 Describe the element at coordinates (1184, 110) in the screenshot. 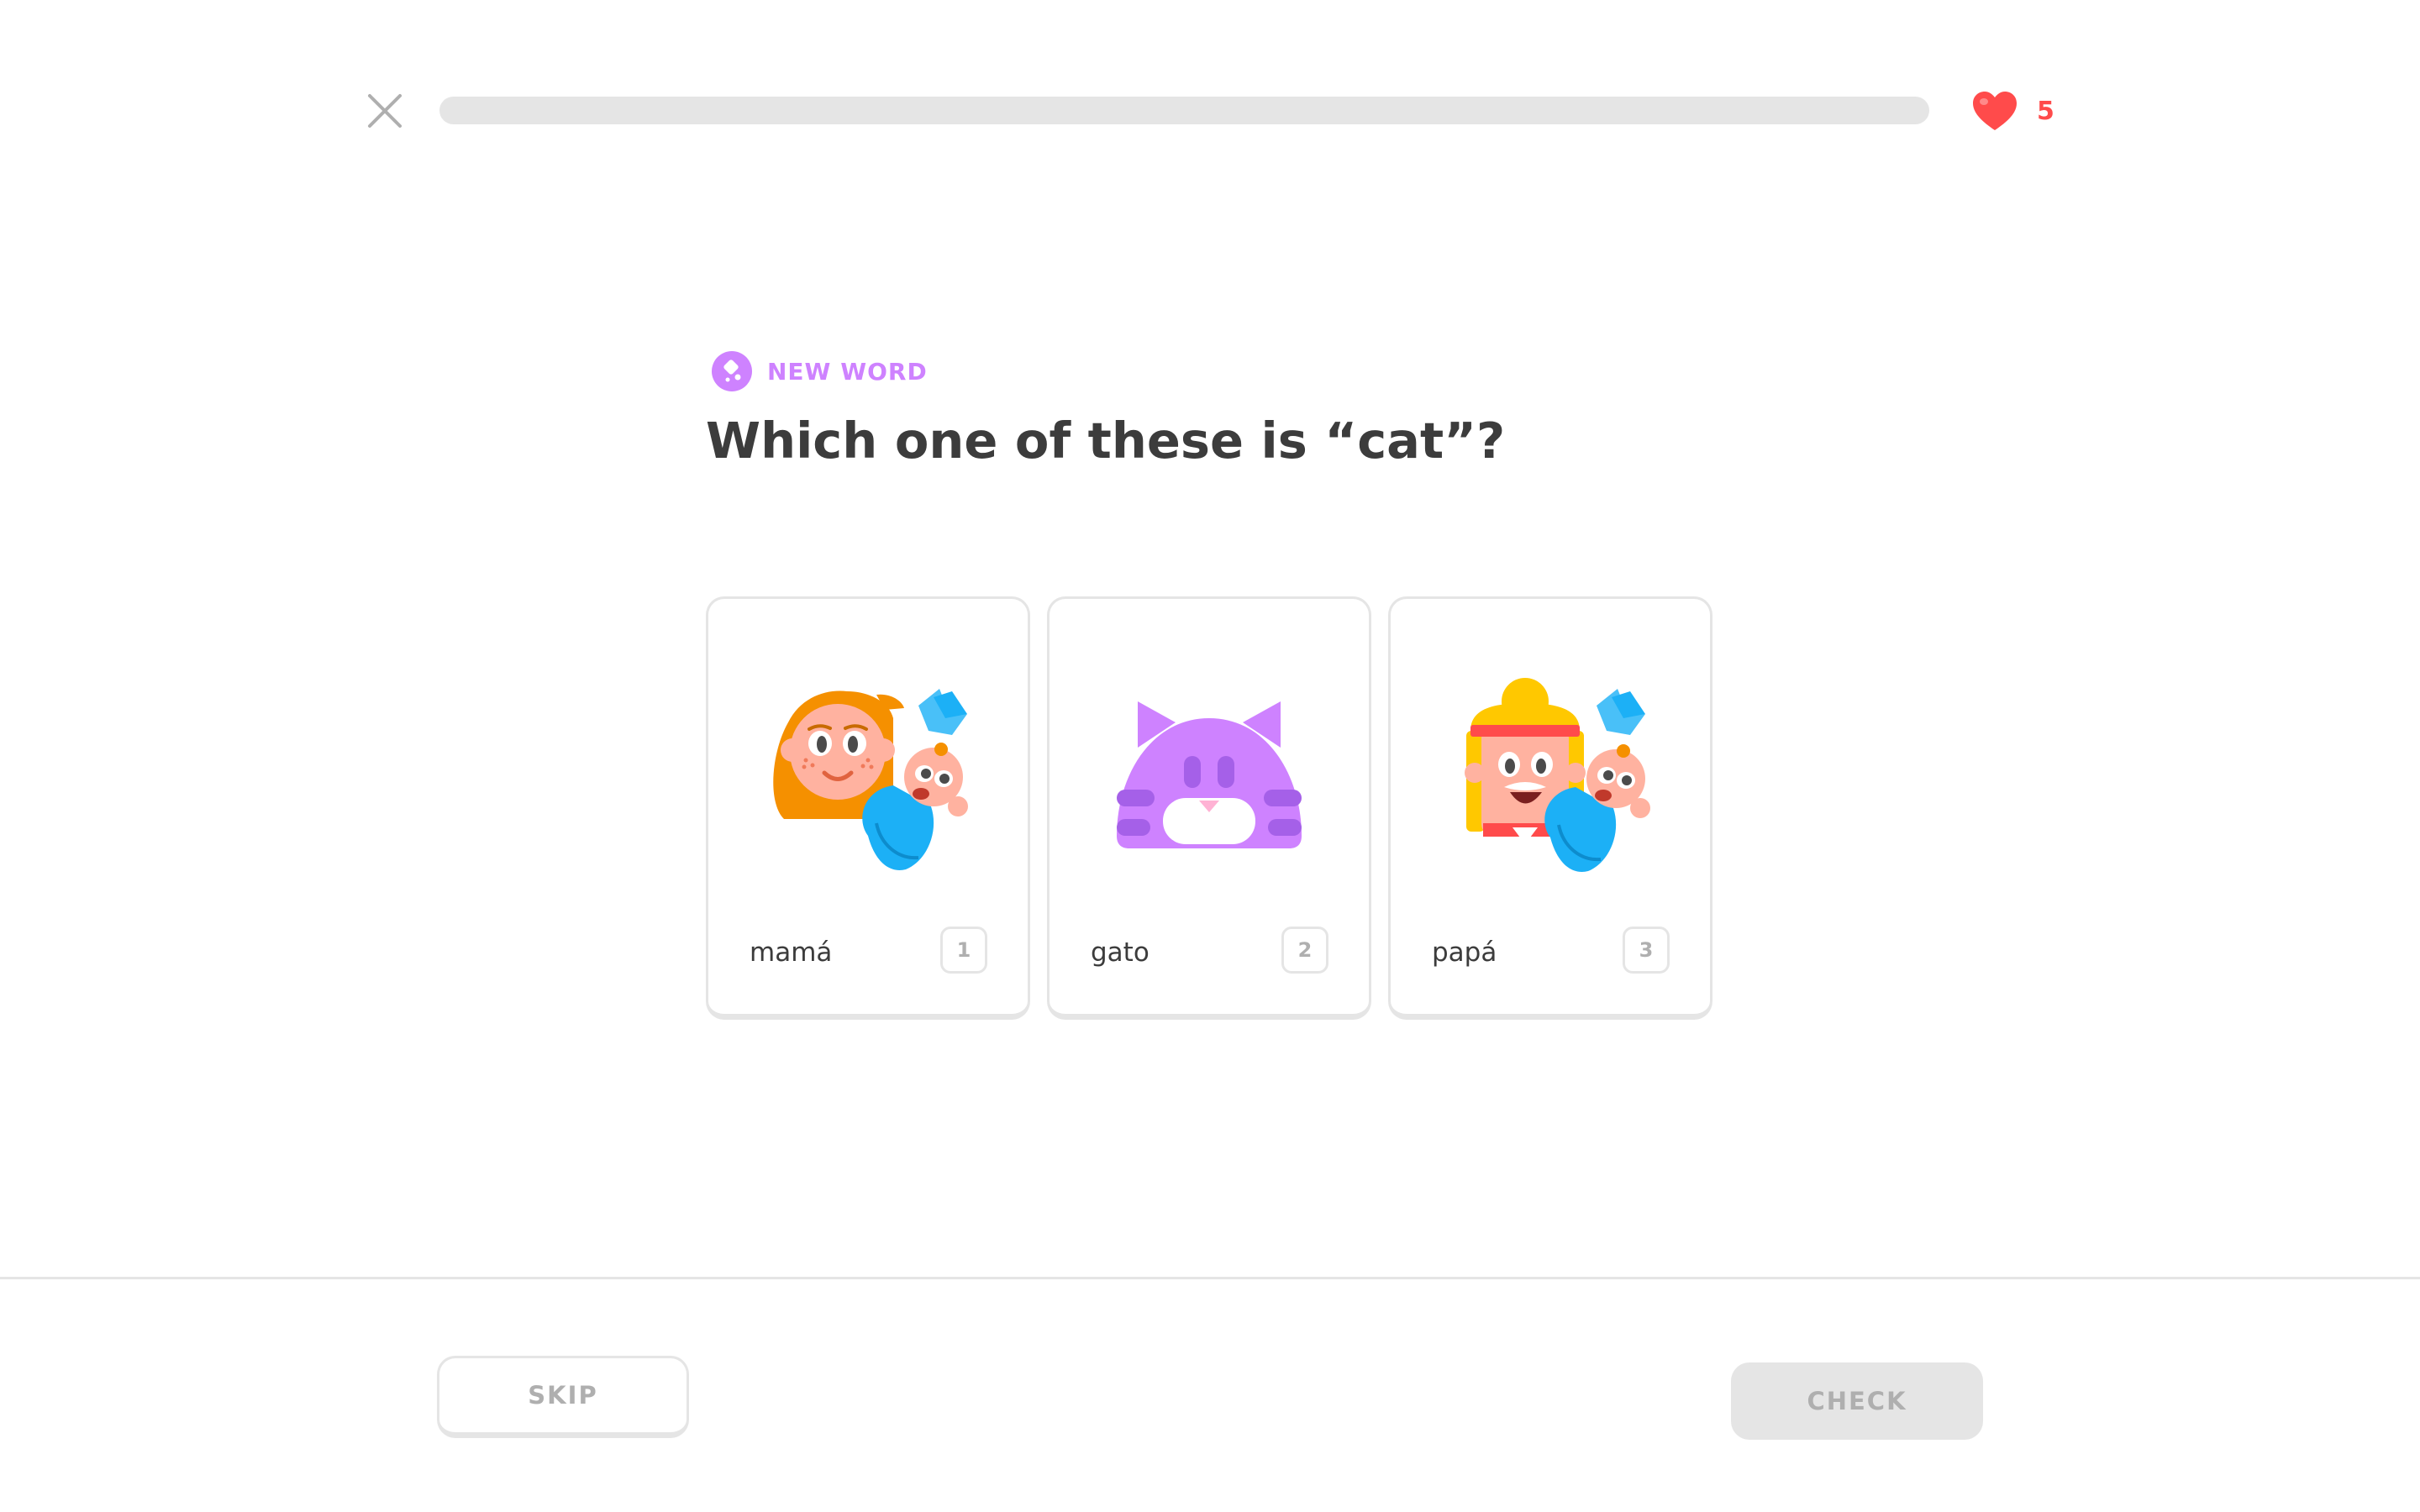

I see `lesson-progress-bar` at that location.